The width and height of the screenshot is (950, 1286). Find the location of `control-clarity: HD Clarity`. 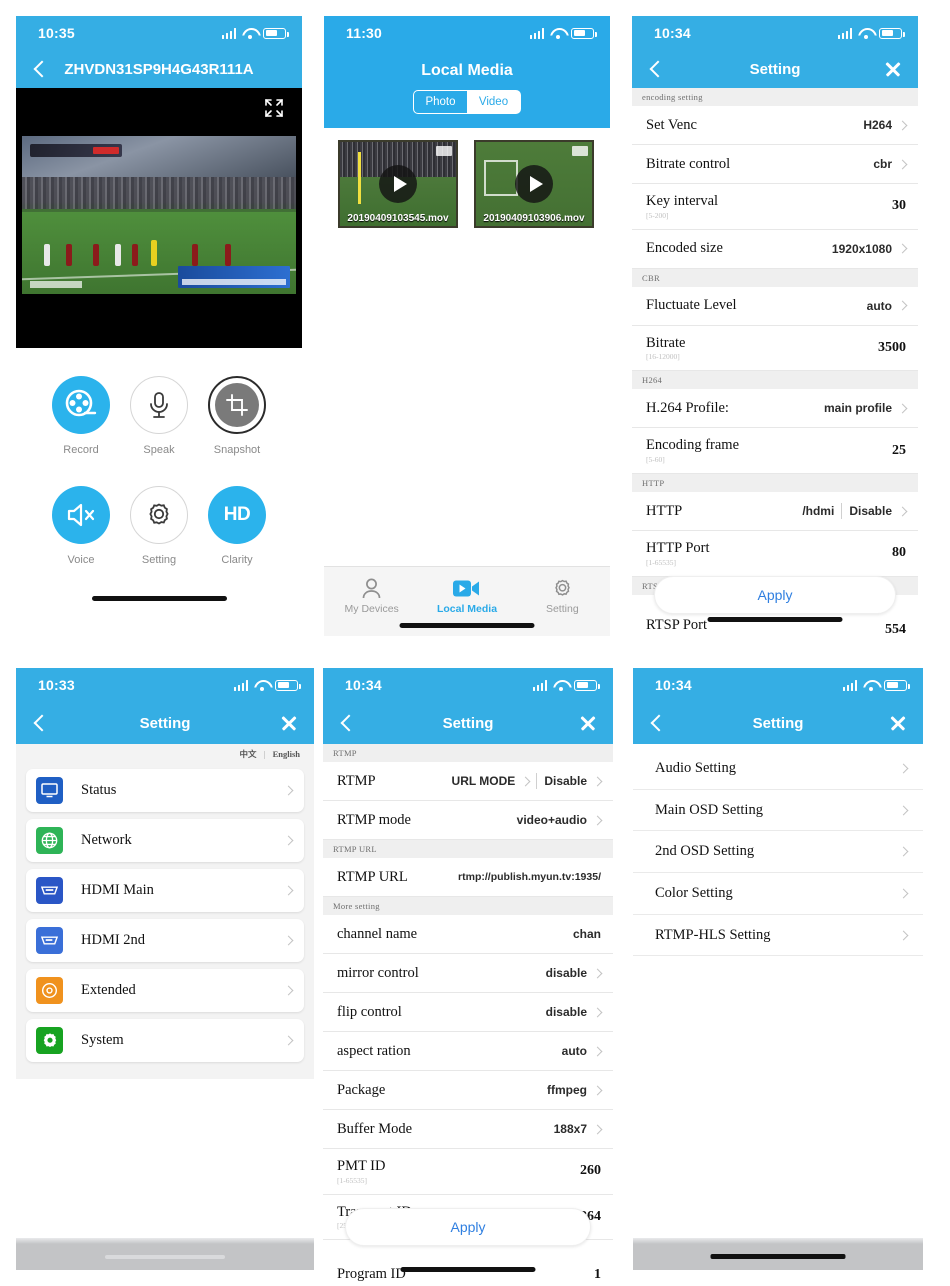

control-clarity: HD Clarity is located at coordinates (237, 526).